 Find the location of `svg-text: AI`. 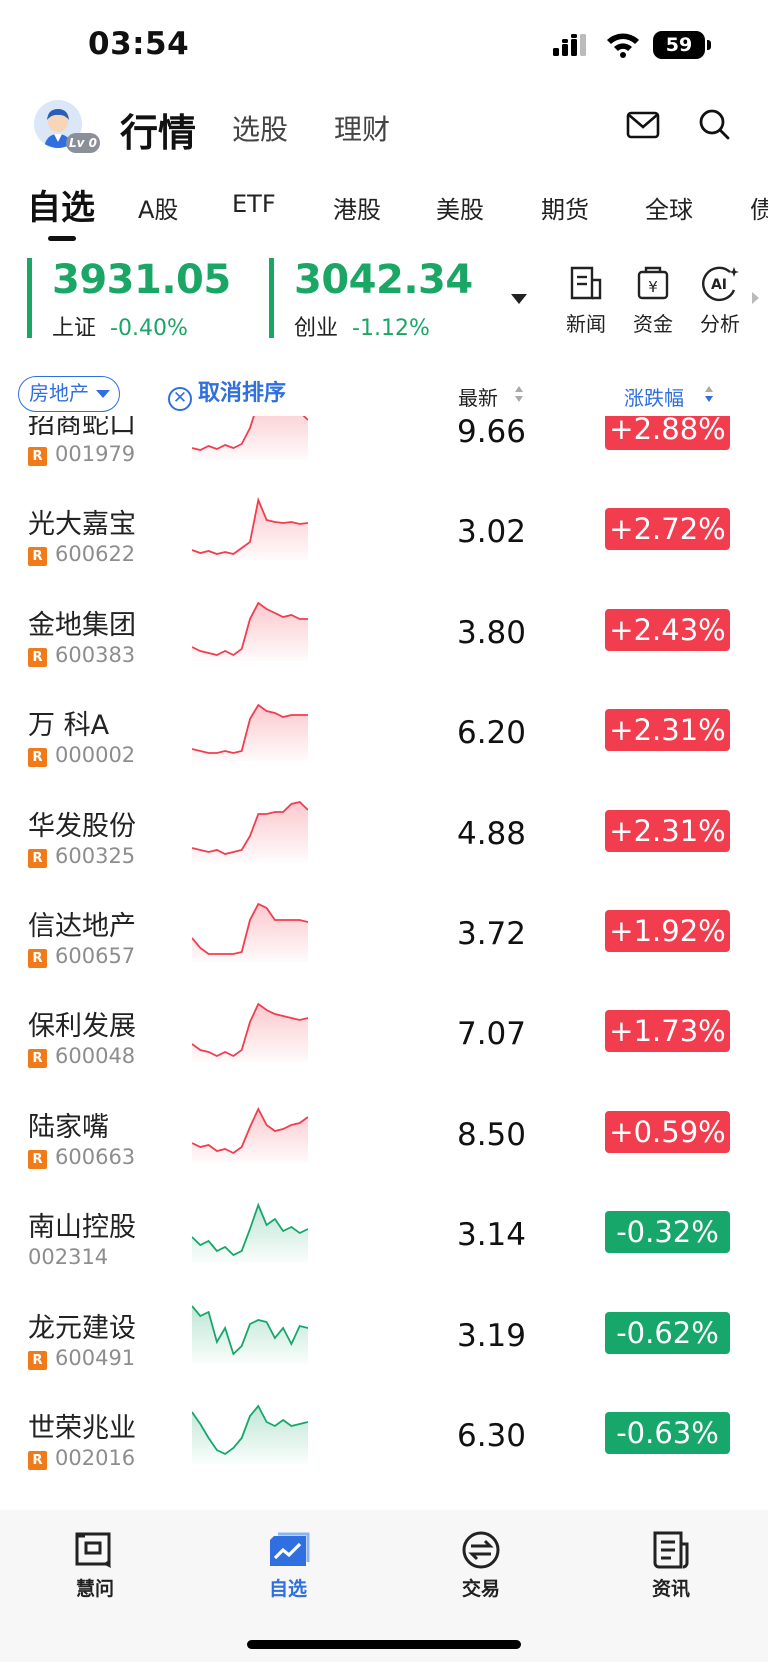

svg-text: AI is located at coordinates (719, 285).